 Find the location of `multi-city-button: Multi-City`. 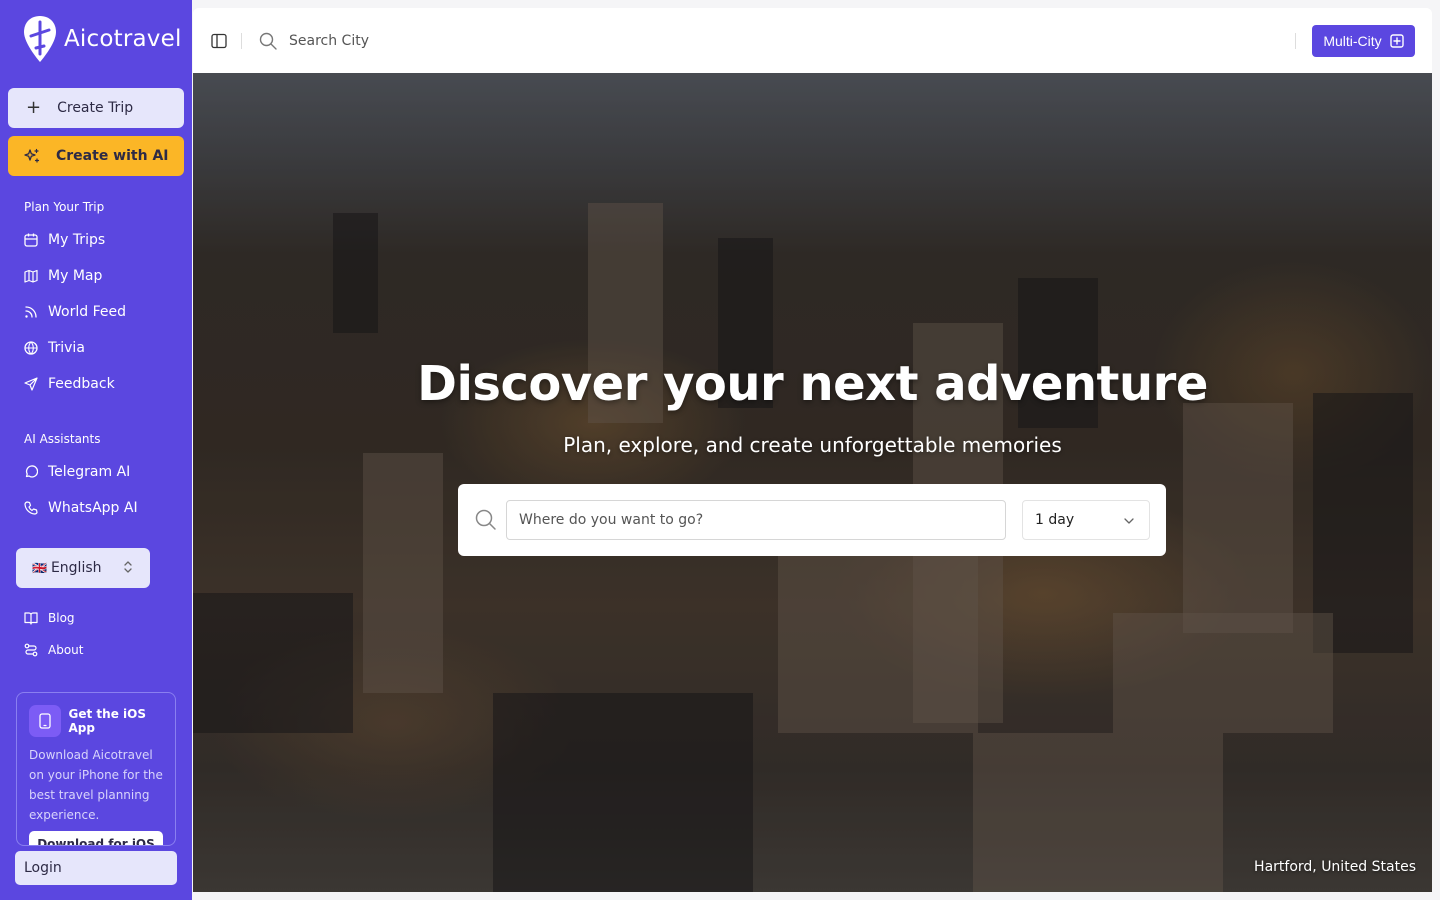

multi-city-button: Multi-City is located at coordinates (1363, 41).